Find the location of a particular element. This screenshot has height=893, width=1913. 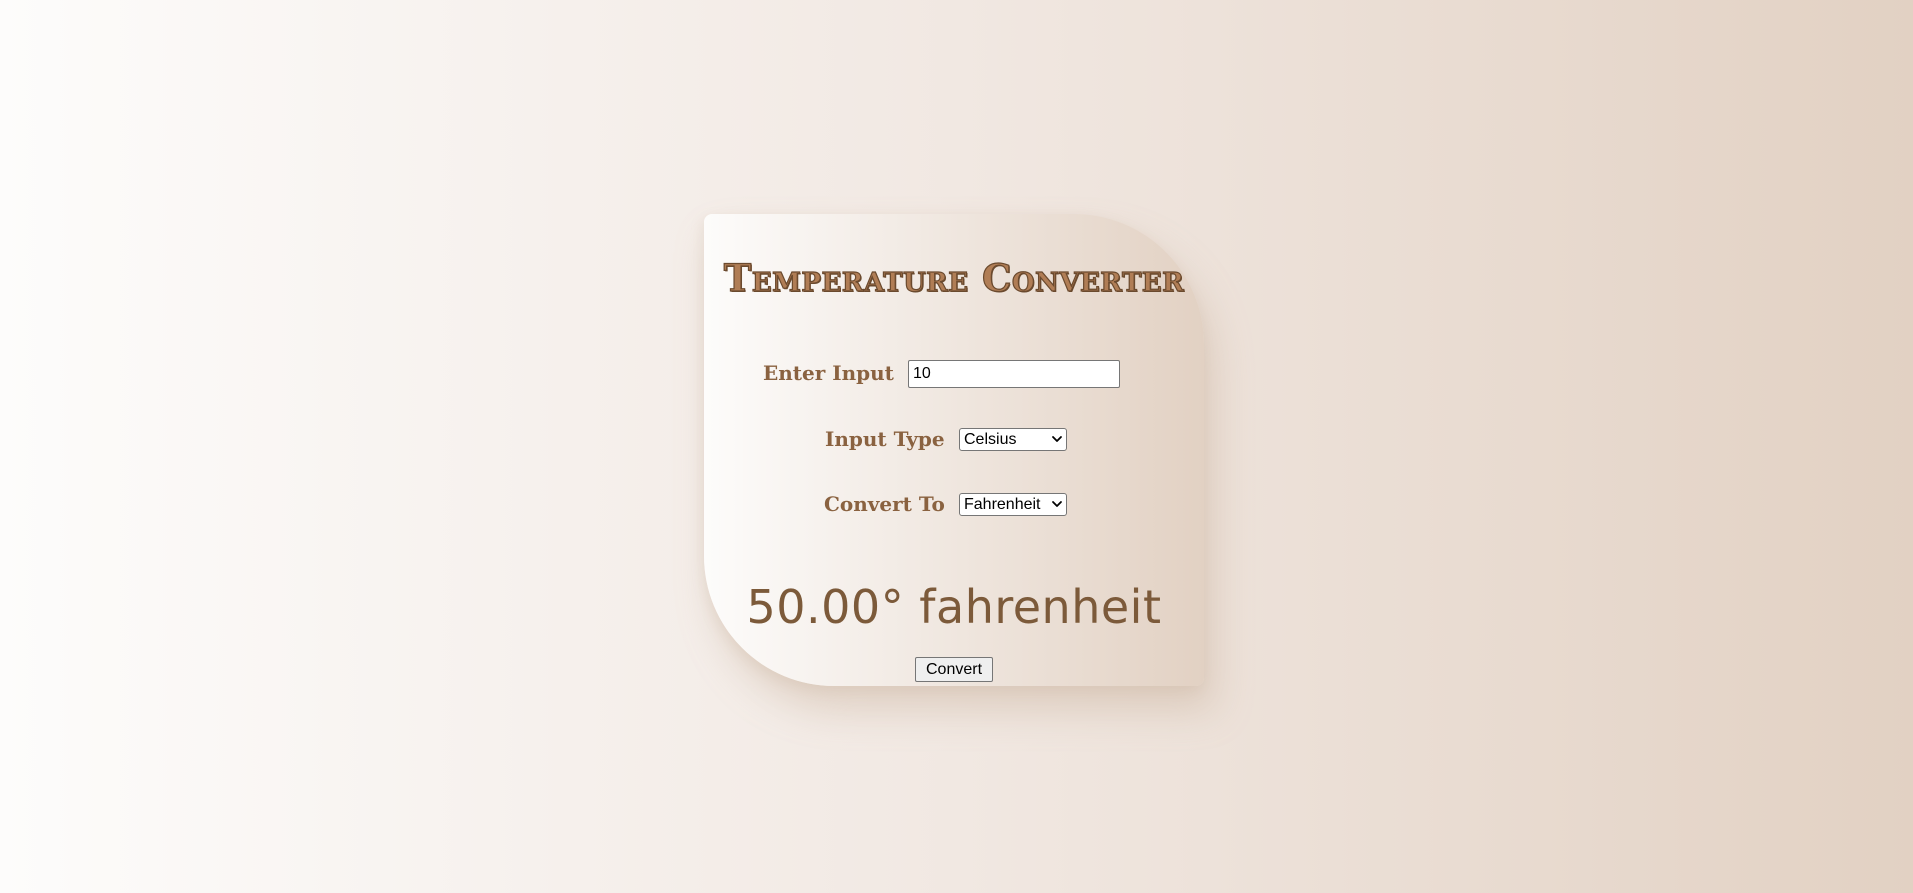

convert-to-select: Fahrenheit is located at coordinates (1013, 504).